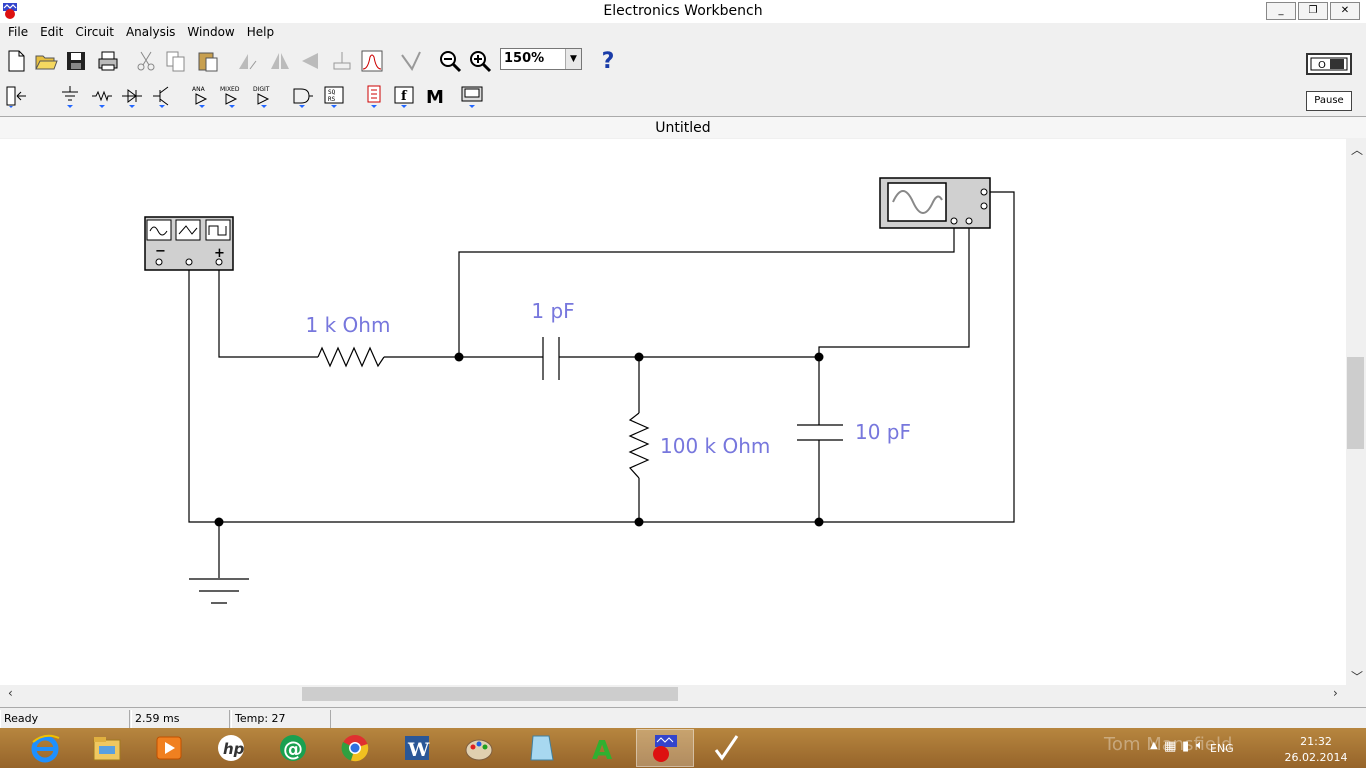 The height and width of the screenshot is (768, 1366). I want to click on controls-bin-icon: f, so click(404, 96).